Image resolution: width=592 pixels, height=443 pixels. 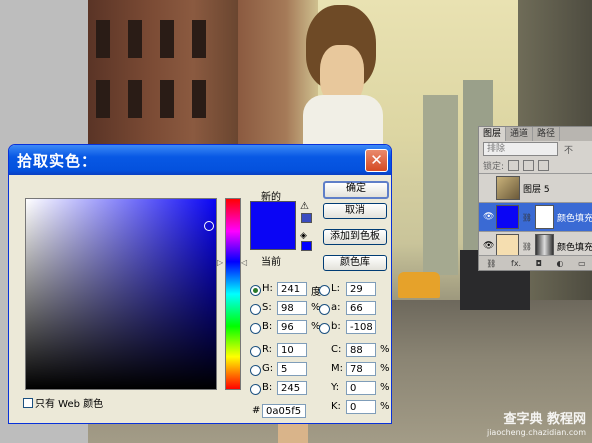 What do you see at coordinates (273, 213) in the screenshot?
I see `new-color-swatch` at bounding box center [273, 213].